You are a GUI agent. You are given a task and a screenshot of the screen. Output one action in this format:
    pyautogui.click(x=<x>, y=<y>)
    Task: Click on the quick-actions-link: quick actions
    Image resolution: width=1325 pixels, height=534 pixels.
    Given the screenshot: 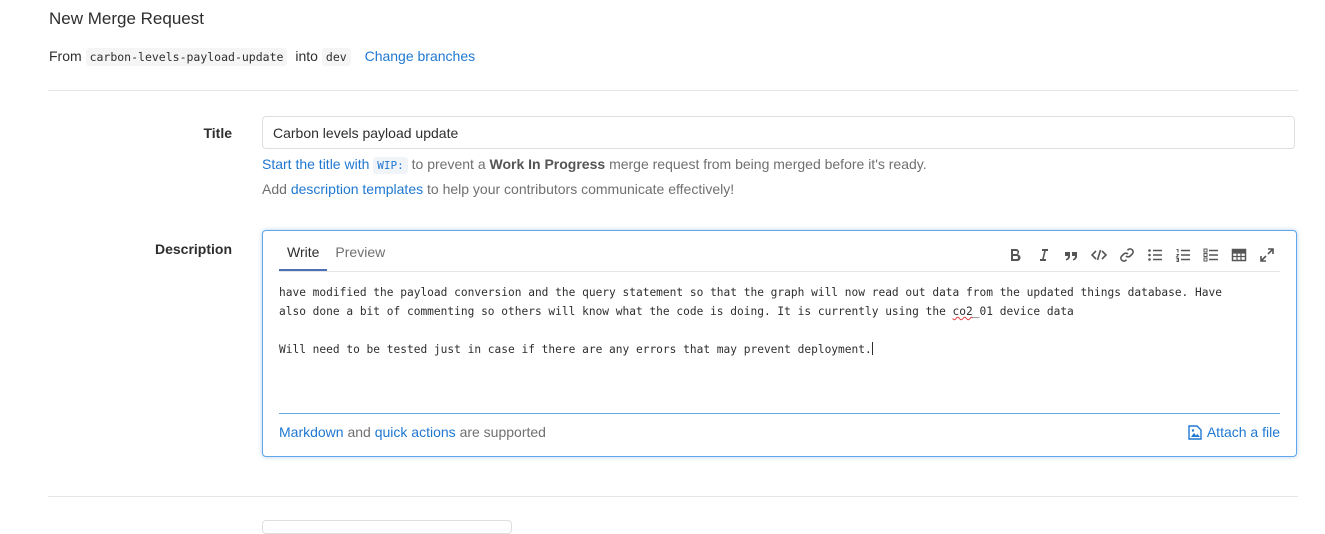 What is the action you would take?
    pyautogui.click(x=415, y=432)
    